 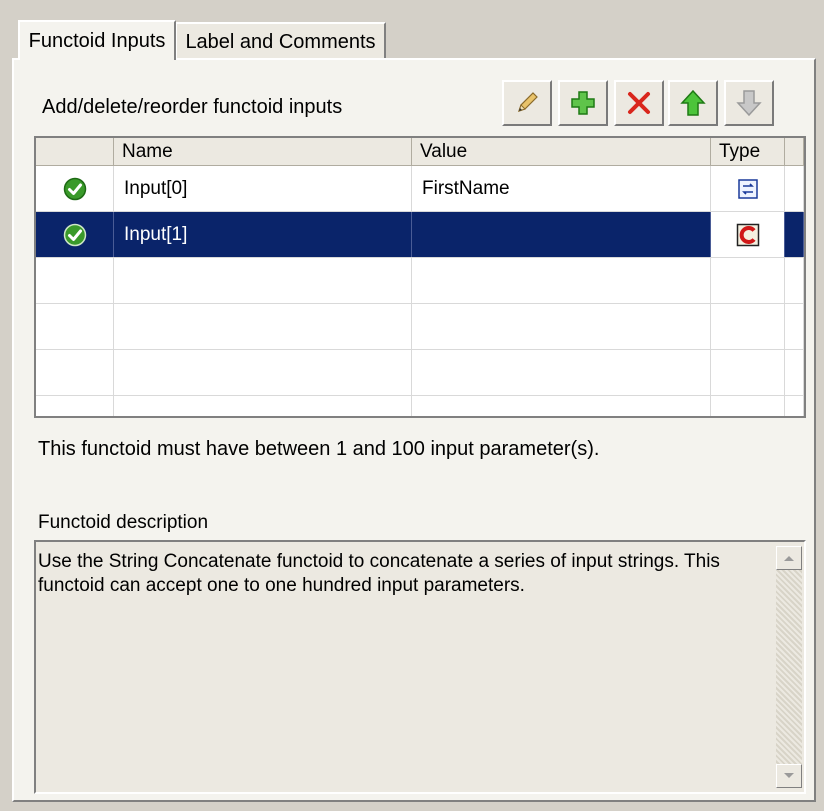 I want to click on value-cell: FirstName, so click(x=561, y=188).